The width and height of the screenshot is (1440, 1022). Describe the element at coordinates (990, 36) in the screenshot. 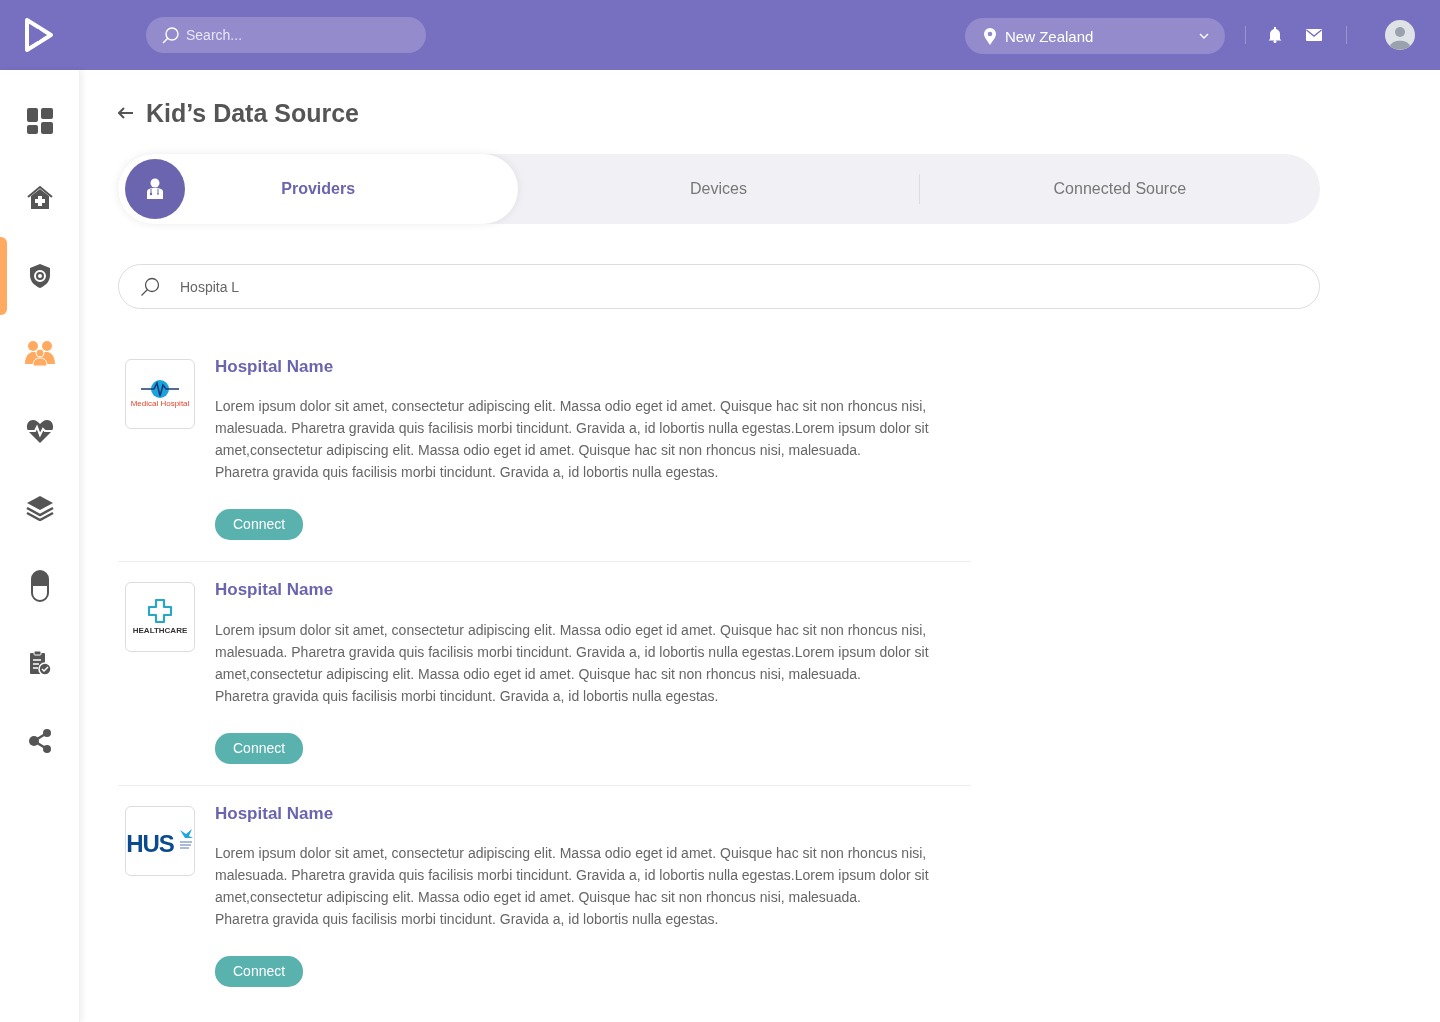

I see `map-pin-icon` at that location.